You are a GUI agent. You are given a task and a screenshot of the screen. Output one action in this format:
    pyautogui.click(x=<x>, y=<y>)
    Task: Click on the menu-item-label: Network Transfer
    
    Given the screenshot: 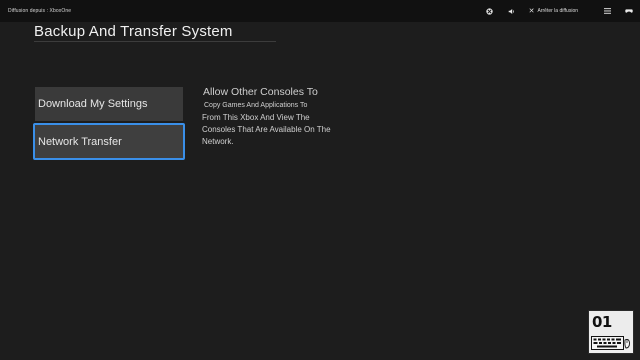 What is the action you would take?
    pyautogui.click(x=80, y=141)
    